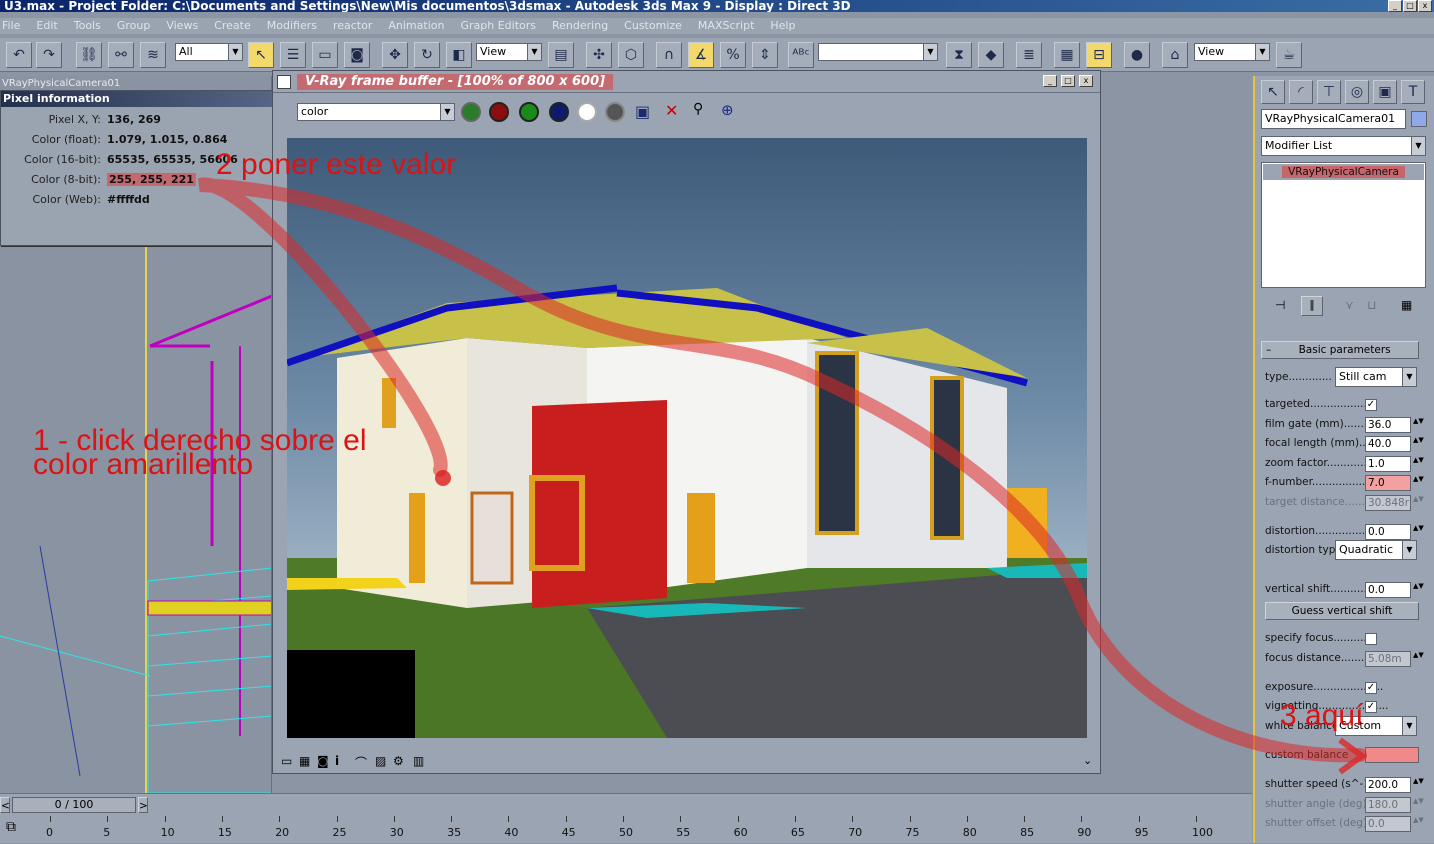 The width and height of the screenshot is (1434, 844). I want to click on minimize-button: _, so click(1395, 6).